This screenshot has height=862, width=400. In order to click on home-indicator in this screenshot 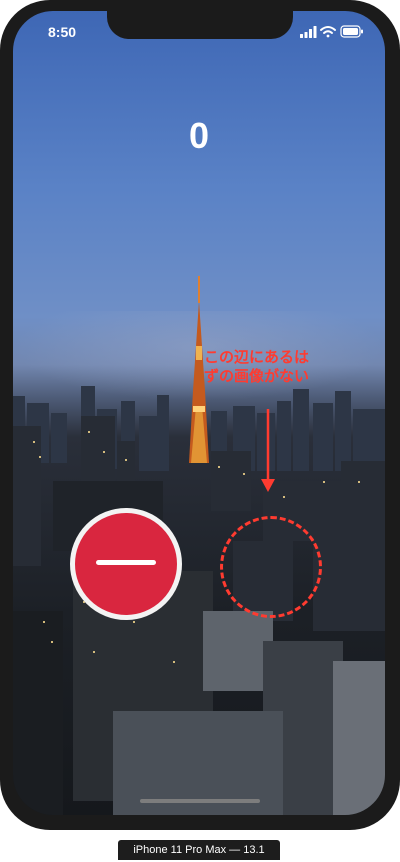, I will do `click(200, 801)`.